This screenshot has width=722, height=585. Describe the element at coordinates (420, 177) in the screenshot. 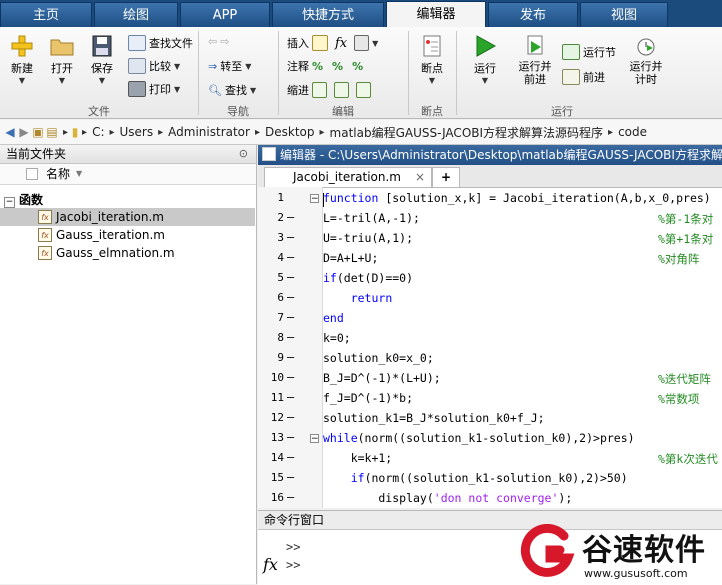

I see `close-icon: ×` at that location.